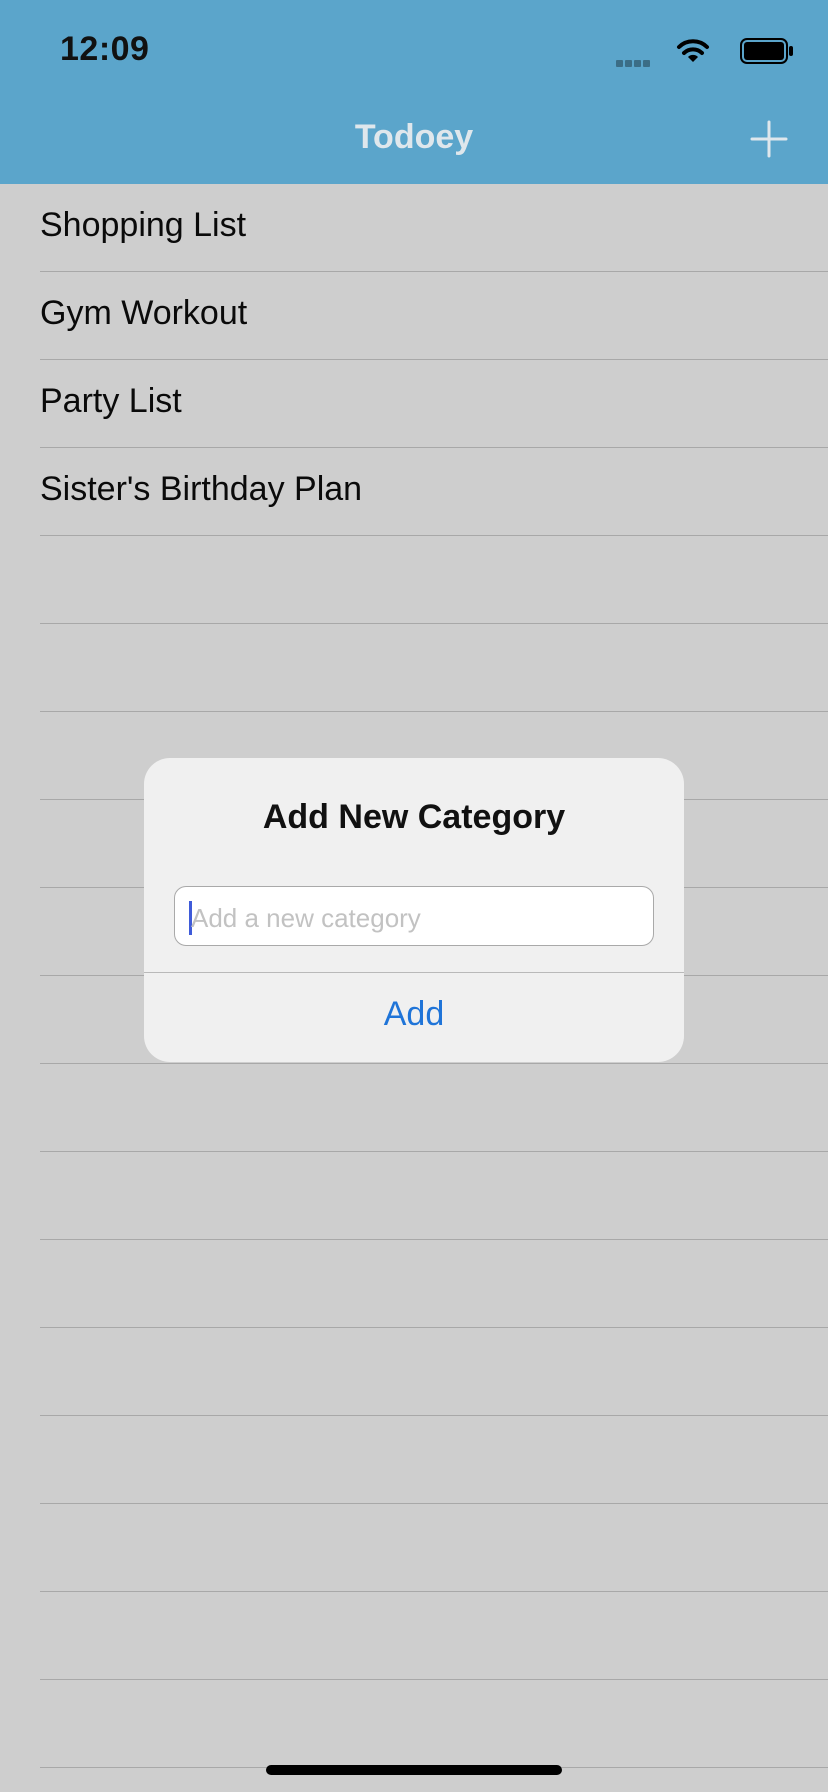  I want to click on category-label: Shopping List, so click(143, 225).